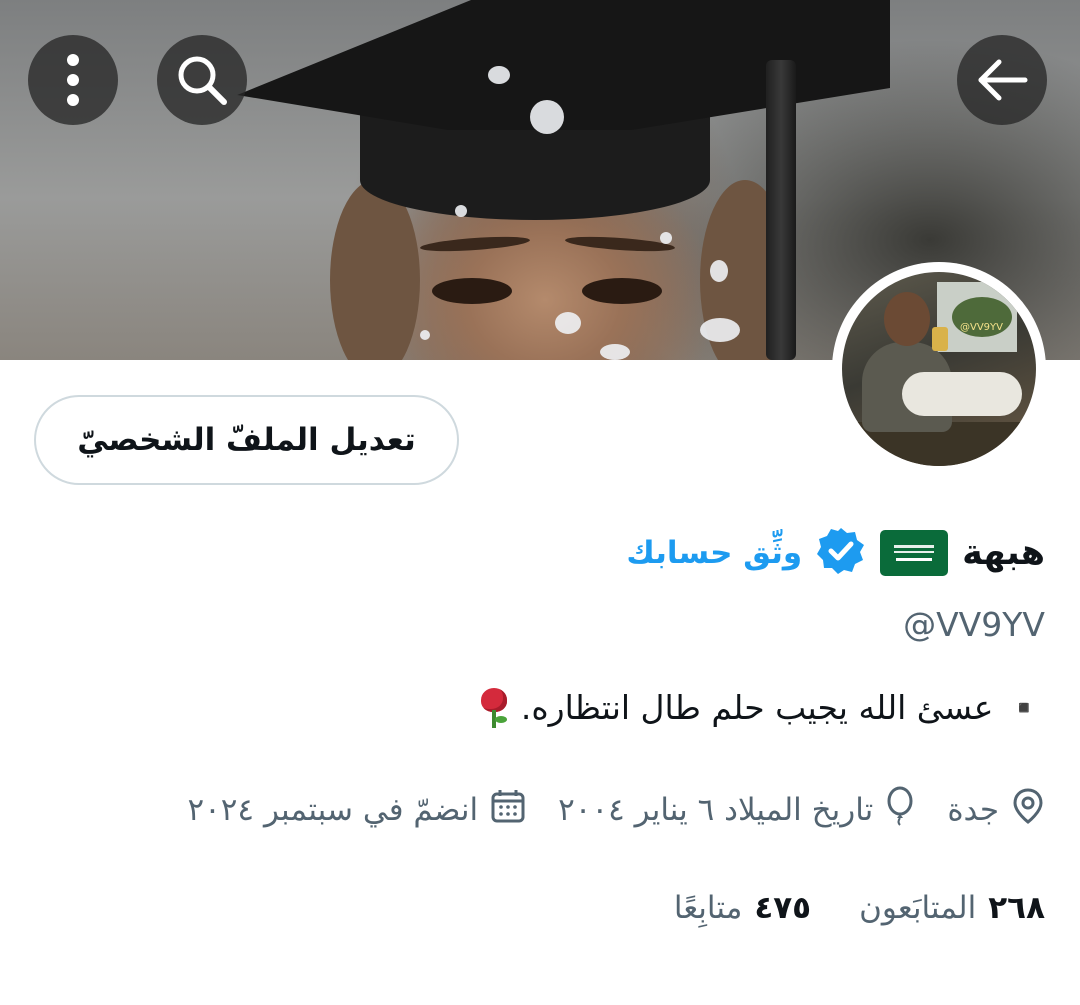  I want to click on name-row: هبهة وثِّق حسابك, so click(835, 553).